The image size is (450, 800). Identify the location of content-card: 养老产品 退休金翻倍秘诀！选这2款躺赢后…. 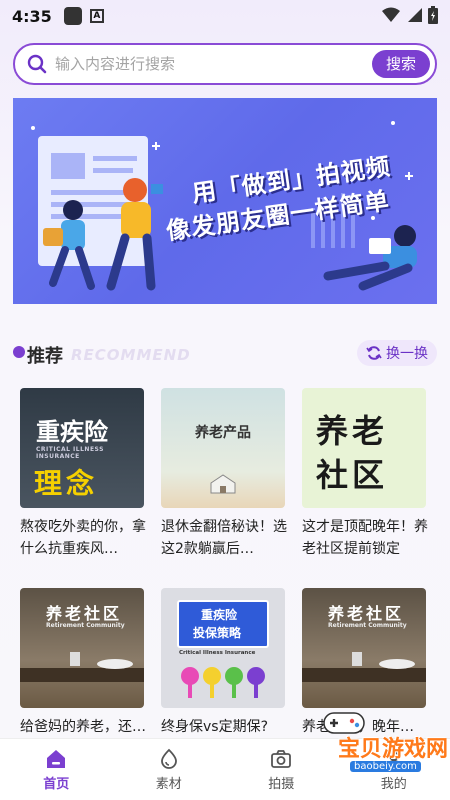
(224, 474).